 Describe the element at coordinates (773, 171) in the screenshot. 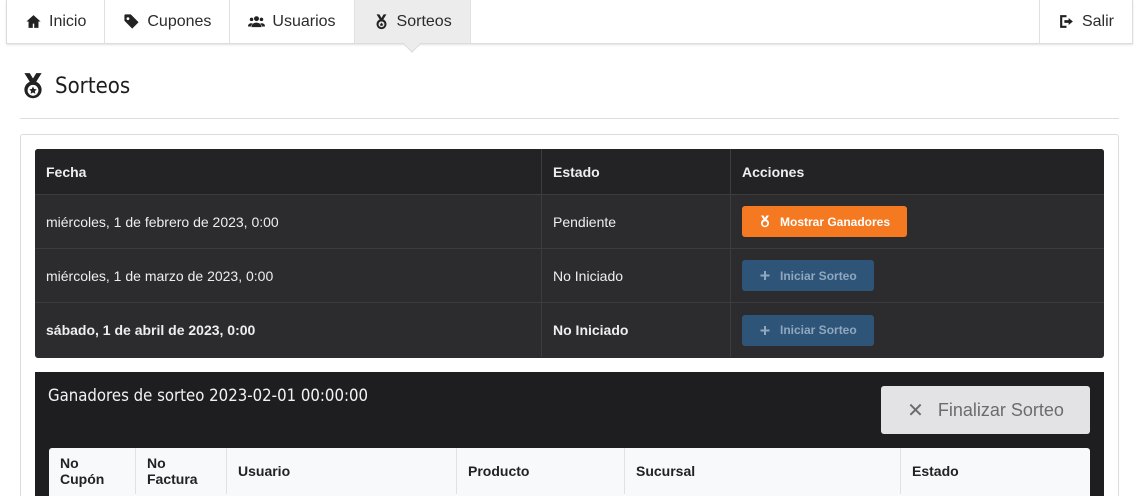

I see `column-header-acciones: Acciones` at that location.